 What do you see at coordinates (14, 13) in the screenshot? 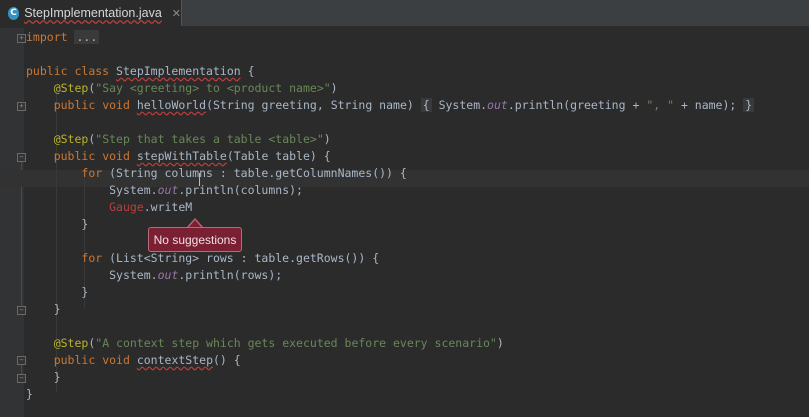
I see `java-class-icon: C` at bounding box center [14, 13].